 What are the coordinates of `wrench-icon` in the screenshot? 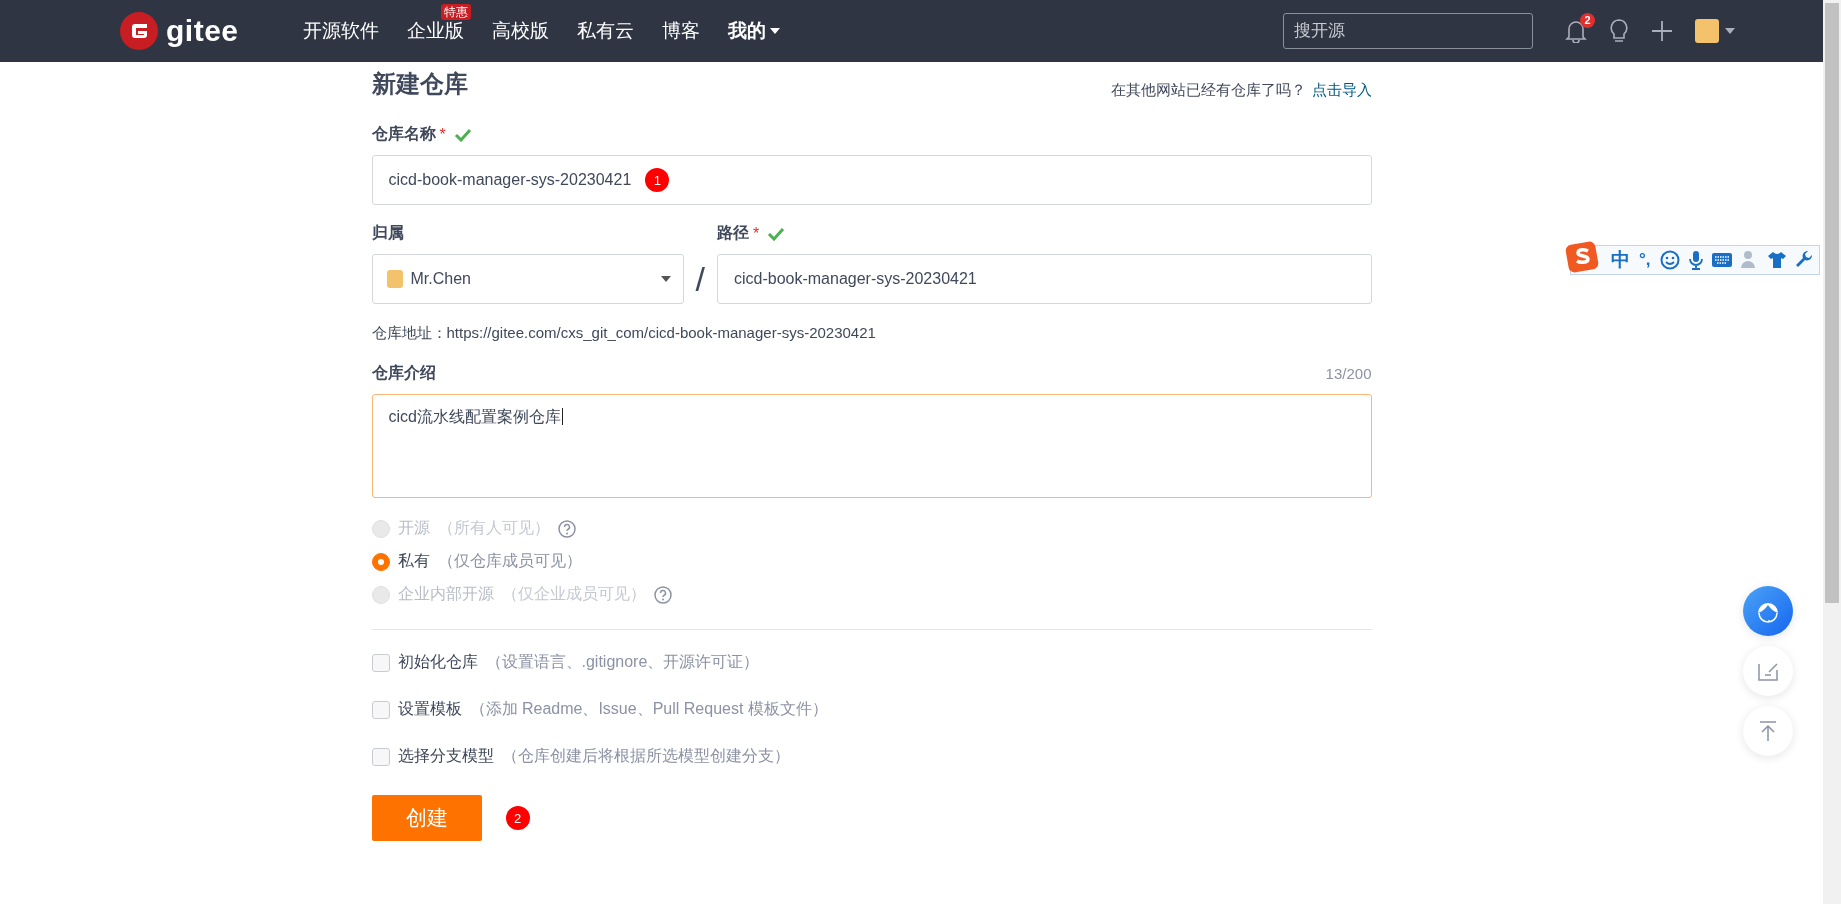 It's located at (1803, 260).